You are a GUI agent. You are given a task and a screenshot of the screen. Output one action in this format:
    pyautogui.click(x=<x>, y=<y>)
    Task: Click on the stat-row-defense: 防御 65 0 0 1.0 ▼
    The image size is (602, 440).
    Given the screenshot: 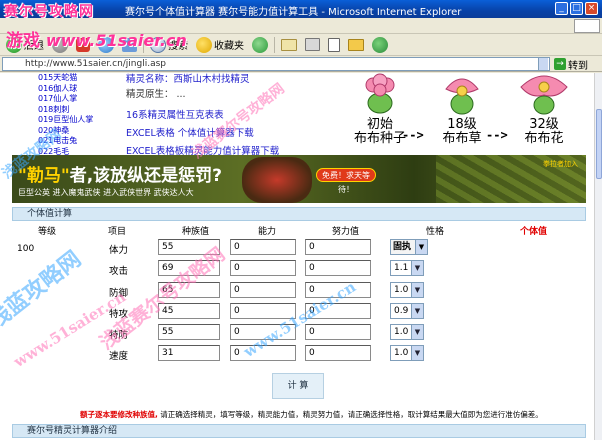 What is the action you would take?
    pyautogui.click(x=297, y=291)
    